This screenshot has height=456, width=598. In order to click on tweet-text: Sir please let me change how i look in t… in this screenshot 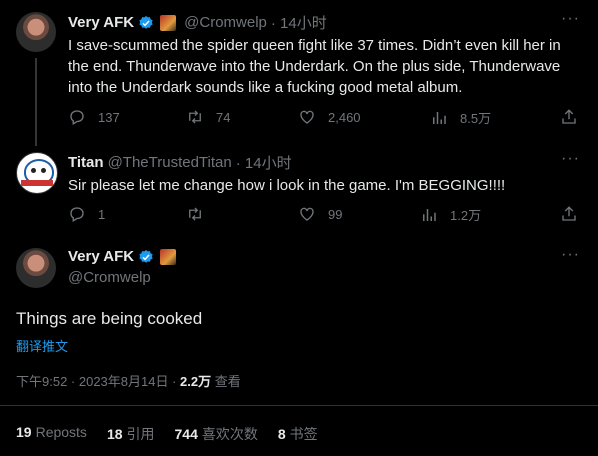, I will do `click(287, 185)`.